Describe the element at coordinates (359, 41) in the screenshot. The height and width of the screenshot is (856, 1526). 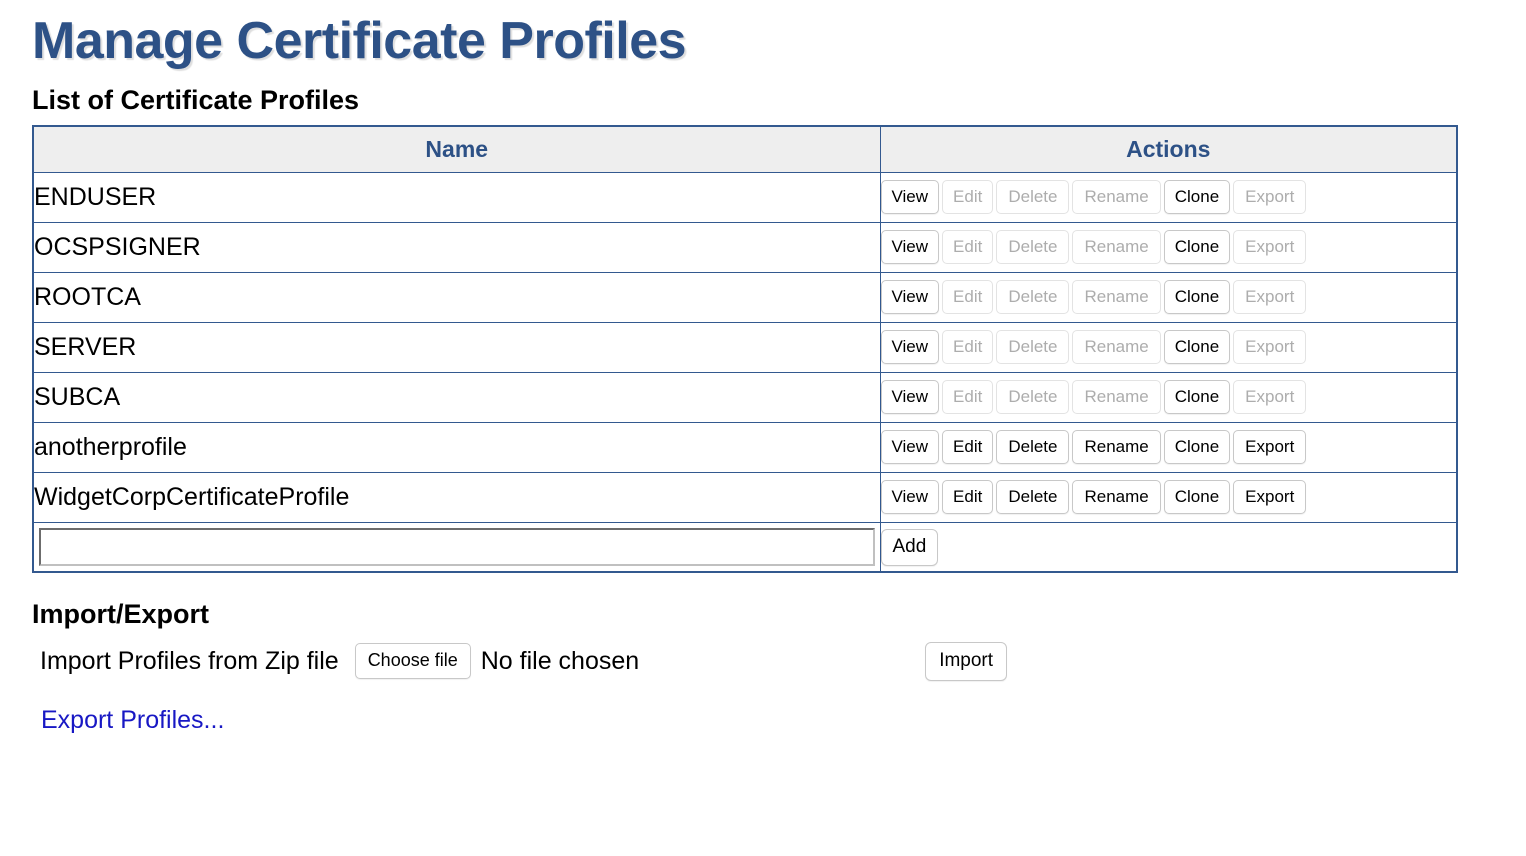
I see `page-title: Manage Certificate Profiles` at that location.